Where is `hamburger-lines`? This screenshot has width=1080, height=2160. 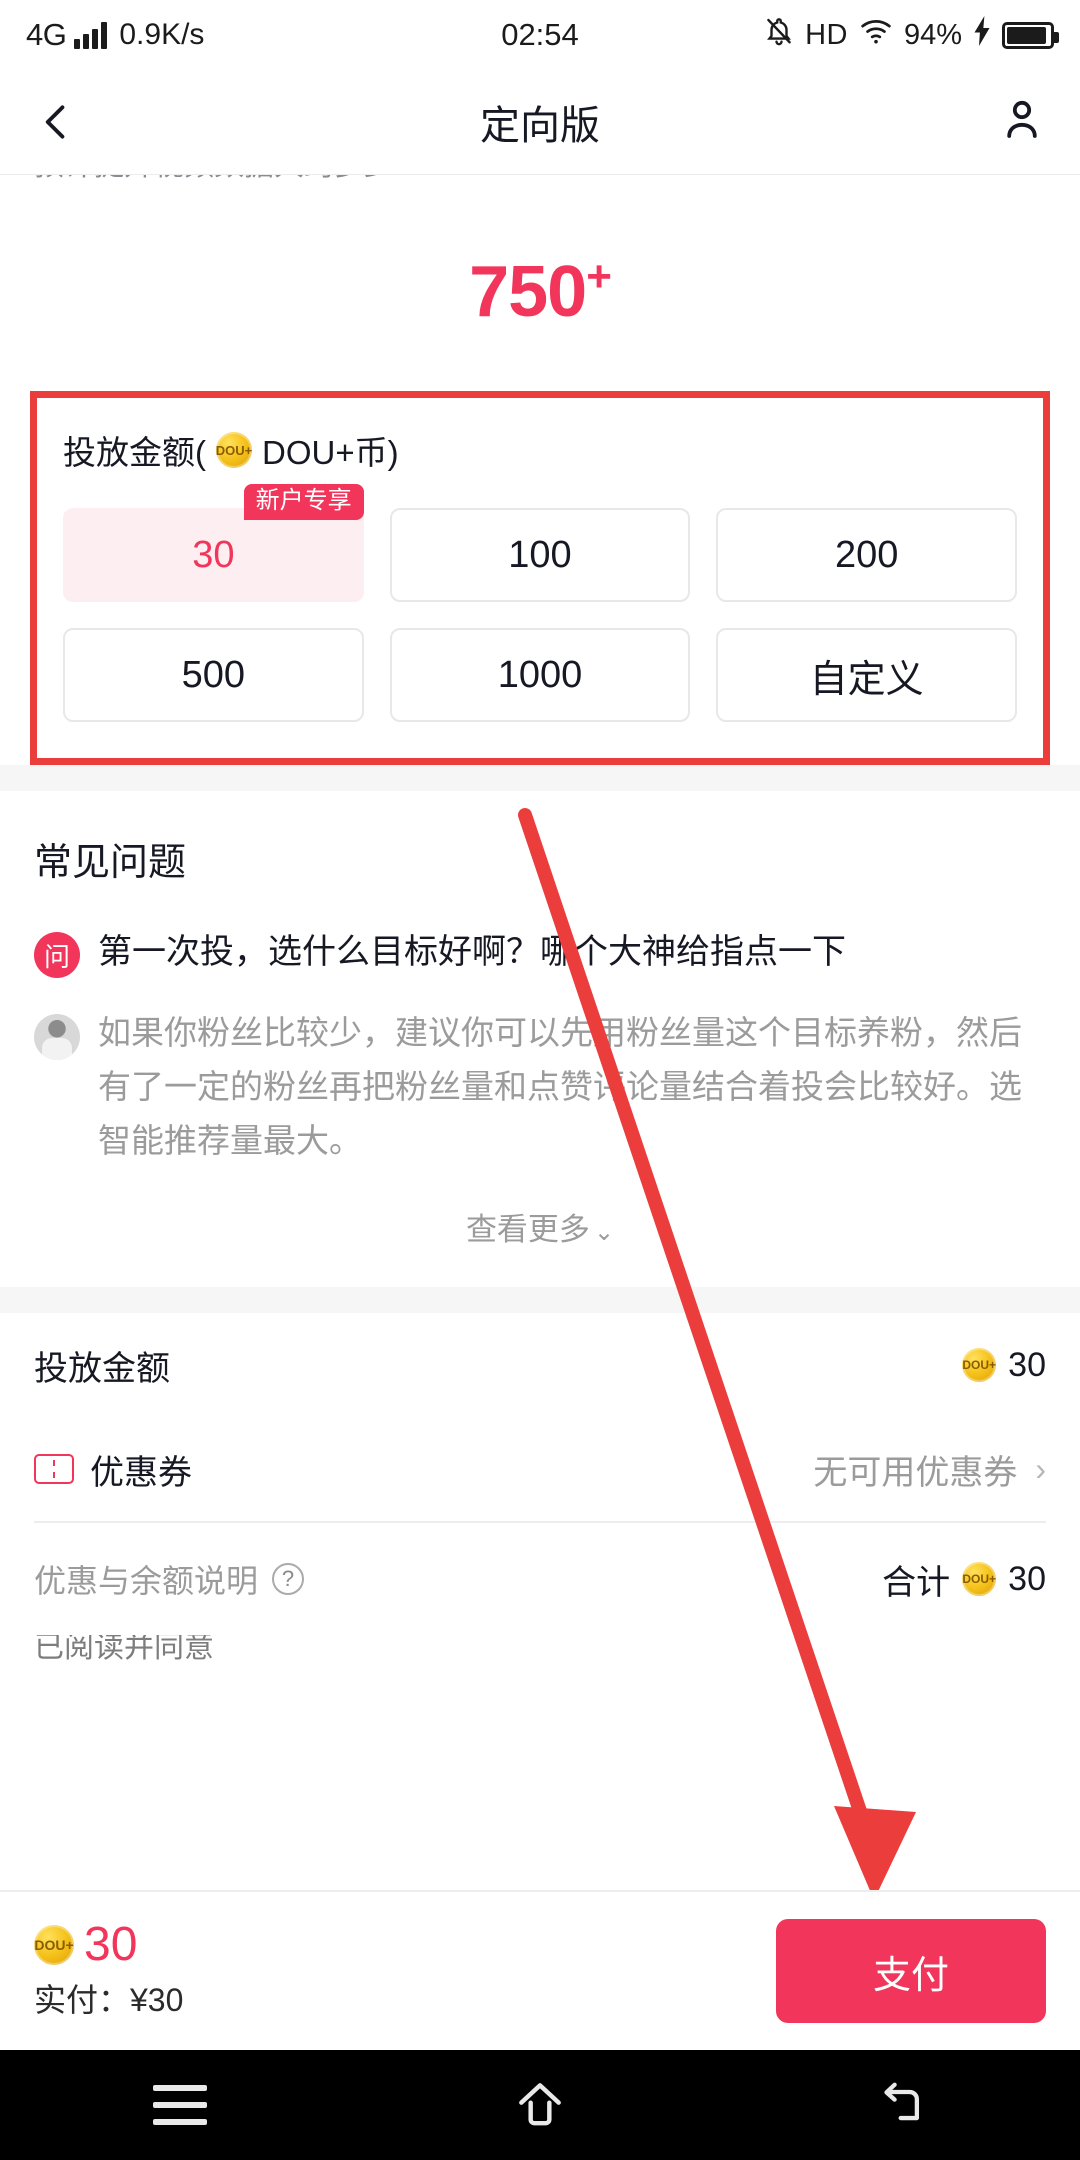
hamburger-lines is located at coordinates (180, 2105).